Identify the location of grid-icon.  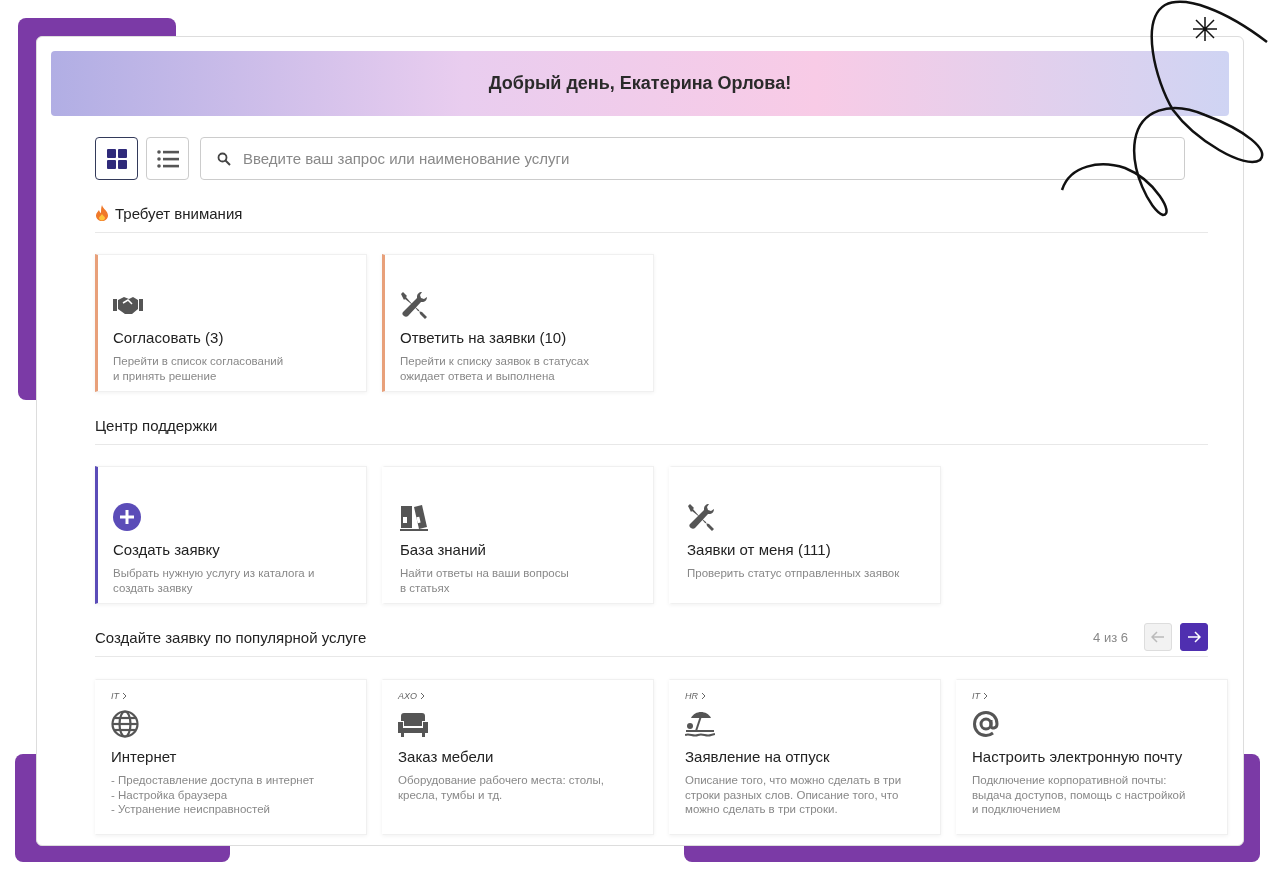
(116, 158).